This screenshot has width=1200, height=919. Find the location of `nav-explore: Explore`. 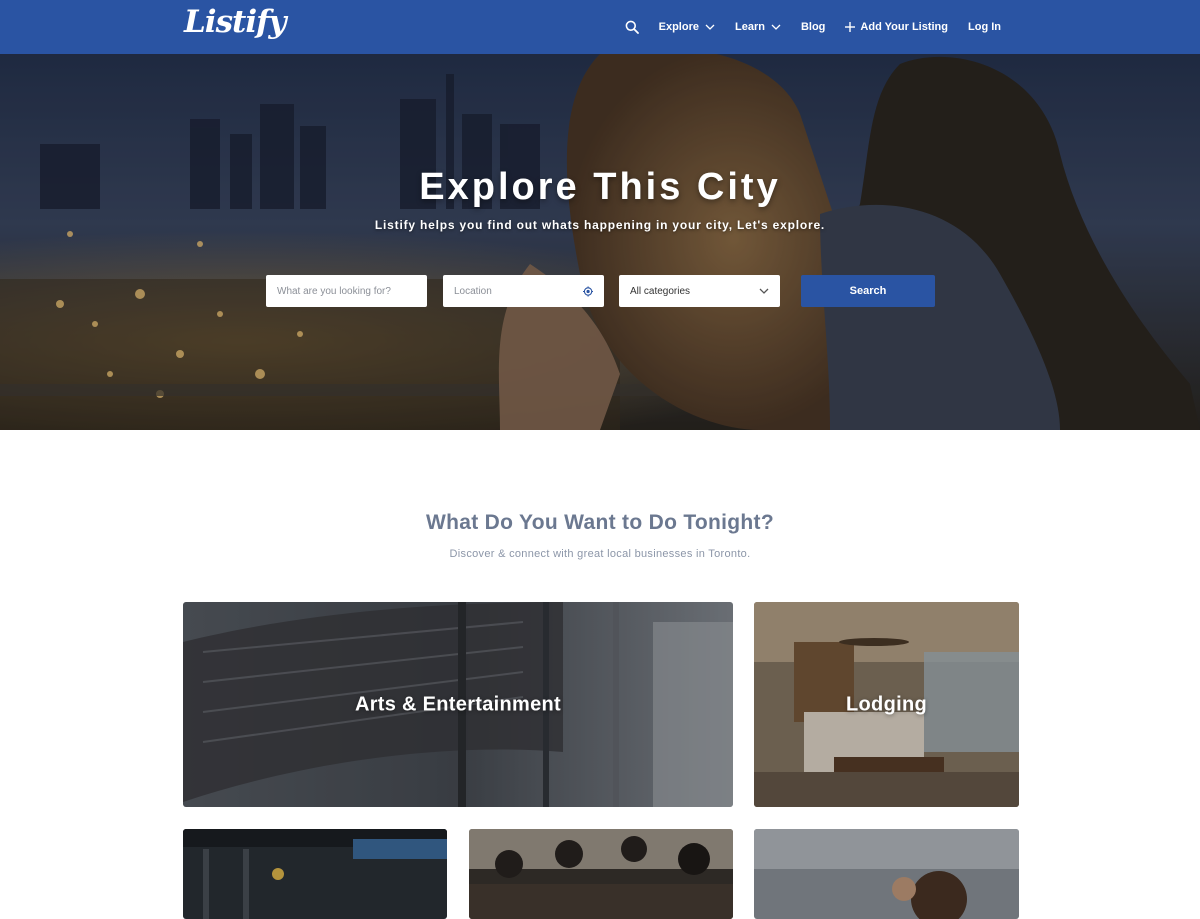

nav-explore: Explore is located at coordinates (687, 27).